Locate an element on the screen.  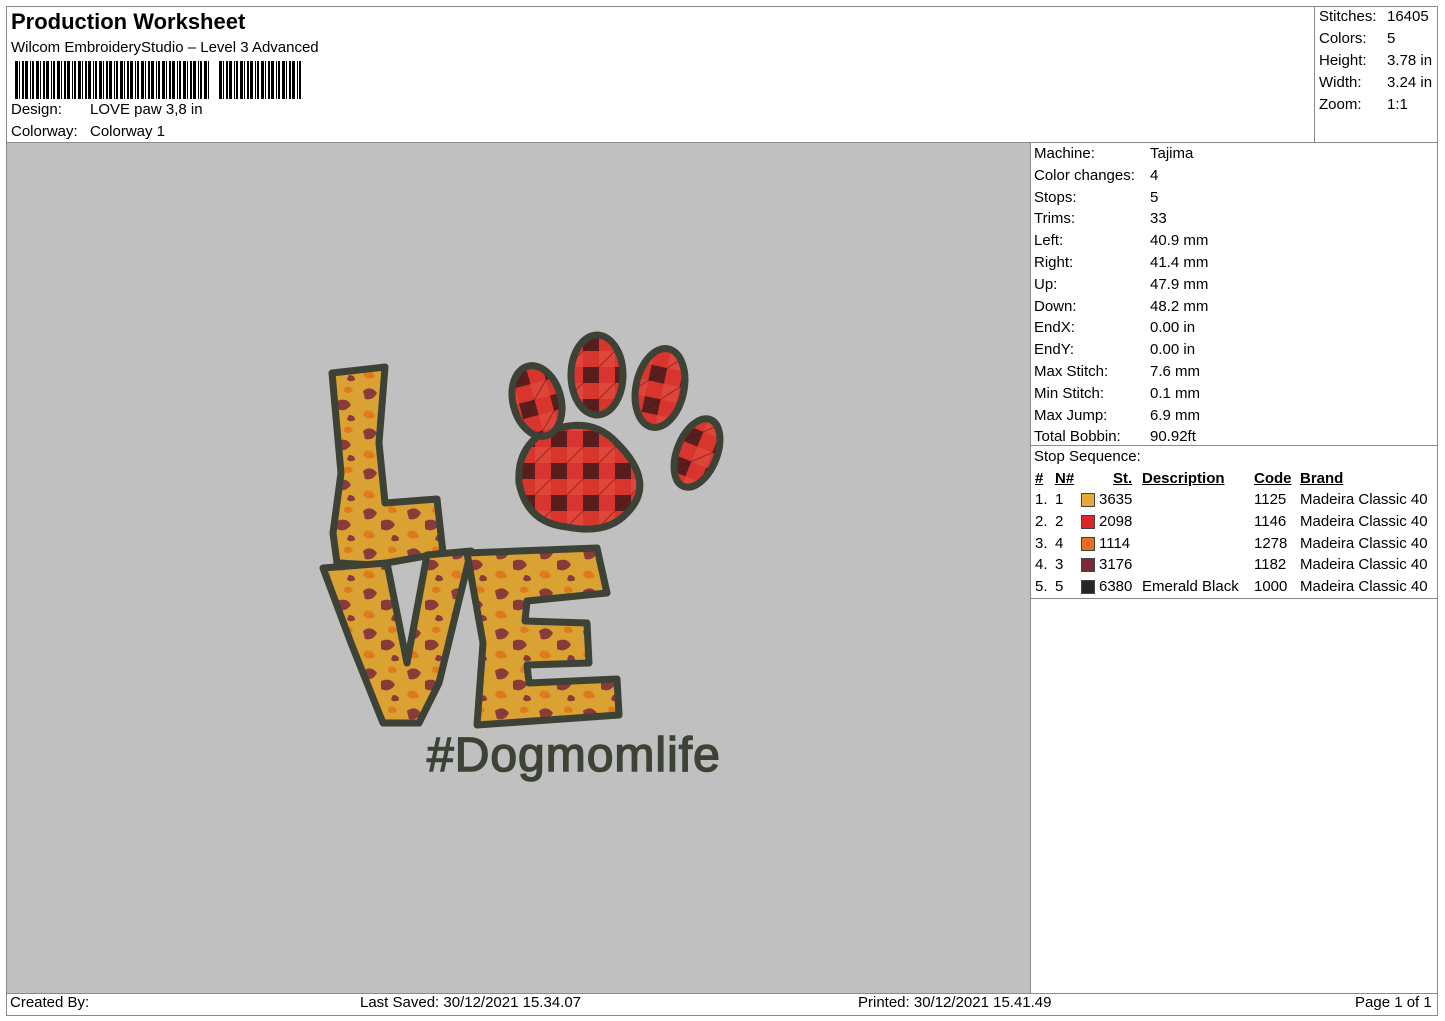
design-row: Design: LOVE paw 3,8 in is located at coordinates (107, 109).